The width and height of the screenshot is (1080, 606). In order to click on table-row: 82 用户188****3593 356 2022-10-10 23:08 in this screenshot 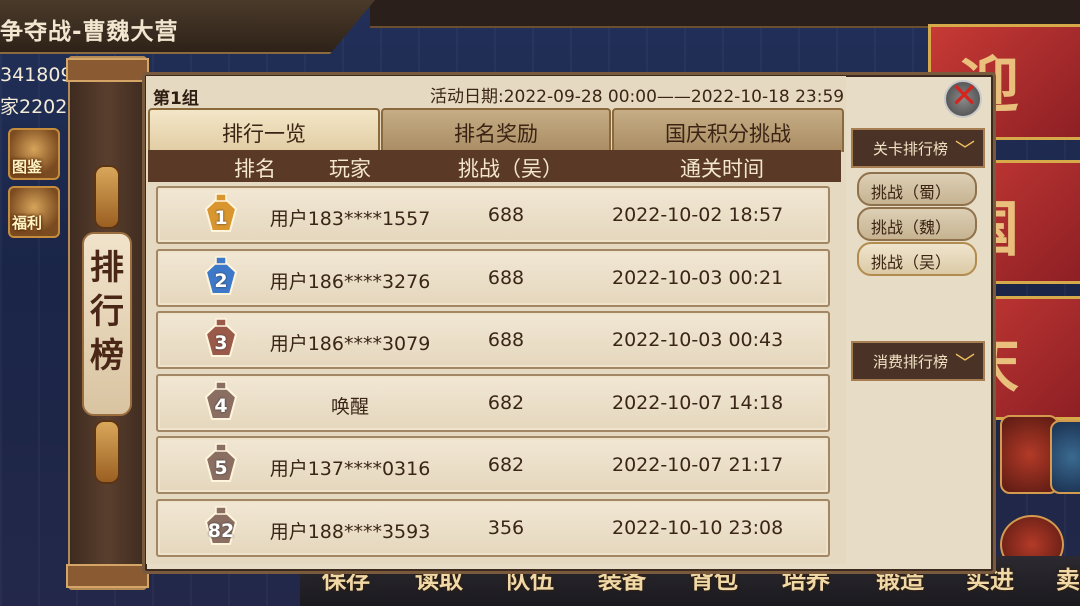, I will do `click(493, 528)`.